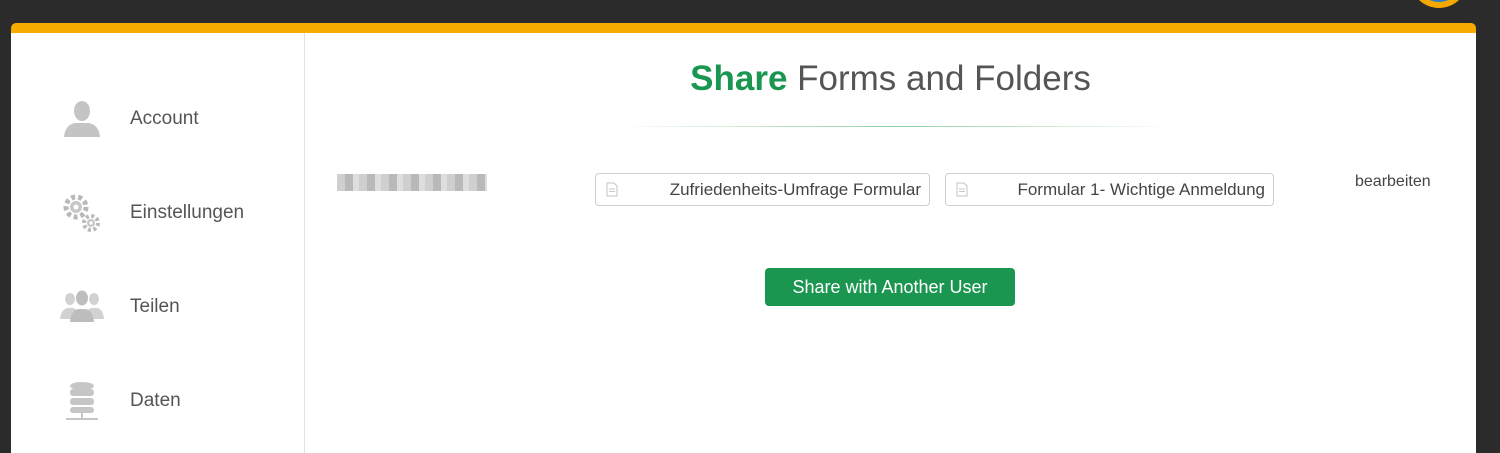 The width and height of the screenshot is (1500, 453). Describe the element at coordinates (895, 126) in the screenshot. I see `title-divider` at that location.